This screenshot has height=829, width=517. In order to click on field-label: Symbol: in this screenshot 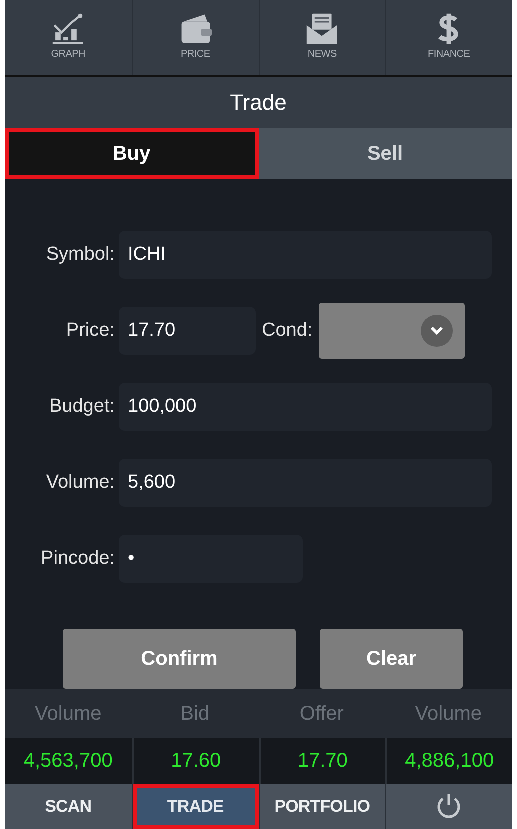, I will do `click(80, 254)`.